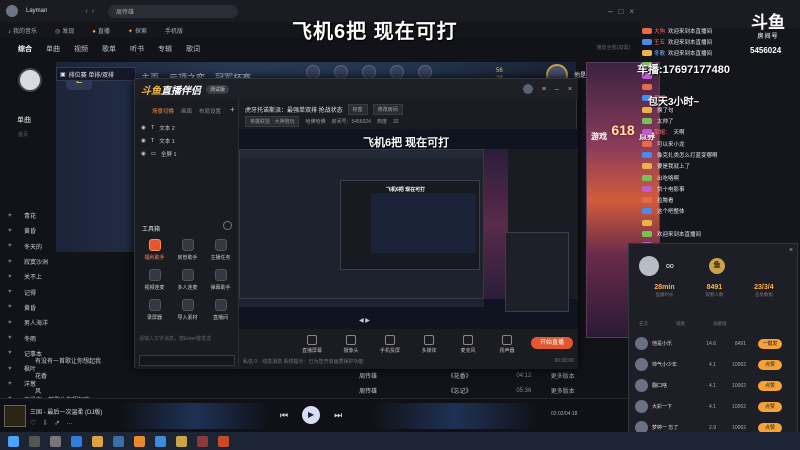 The width and height of the screenshot is (800, 450). I want to click on tool-button: 录屏器, so click(154, 310).